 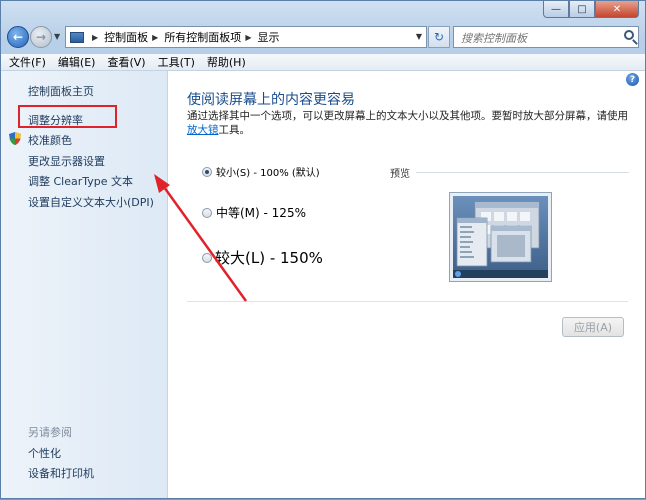 I want to click on desktop-preview-illustration, so click(x=500, y=237).